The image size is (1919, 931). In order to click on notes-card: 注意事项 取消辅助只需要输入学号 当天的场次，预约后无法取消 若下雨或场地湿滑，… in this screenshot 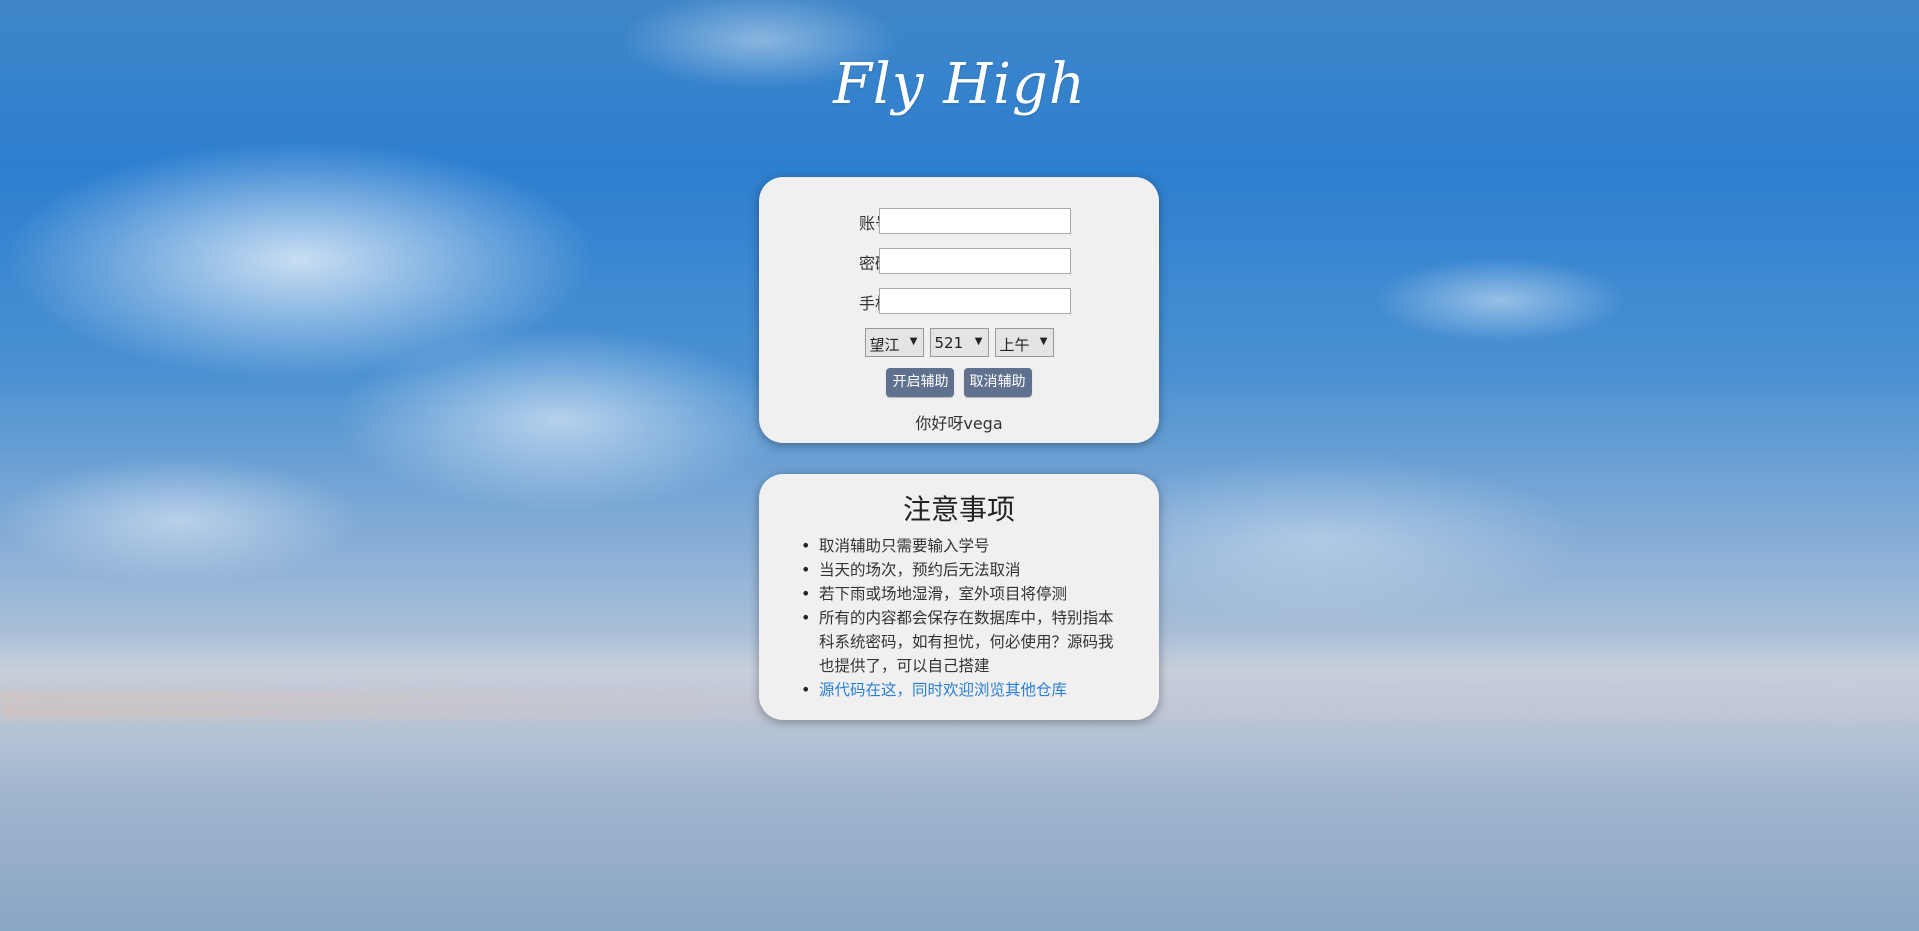, I will do `click(959, 597)`.